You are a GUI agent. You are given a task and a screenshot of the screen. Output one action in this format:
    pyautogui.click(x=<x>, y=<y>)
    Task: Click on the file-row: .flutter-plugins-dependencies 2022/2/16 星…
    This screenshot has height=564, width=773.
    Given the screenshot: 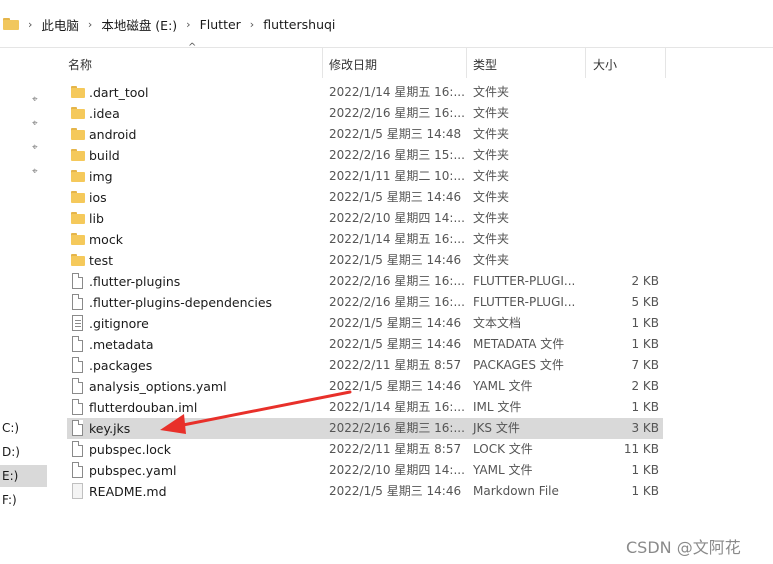 What is the action you would take?
    pyautogui.click(x=365, y=302)
    